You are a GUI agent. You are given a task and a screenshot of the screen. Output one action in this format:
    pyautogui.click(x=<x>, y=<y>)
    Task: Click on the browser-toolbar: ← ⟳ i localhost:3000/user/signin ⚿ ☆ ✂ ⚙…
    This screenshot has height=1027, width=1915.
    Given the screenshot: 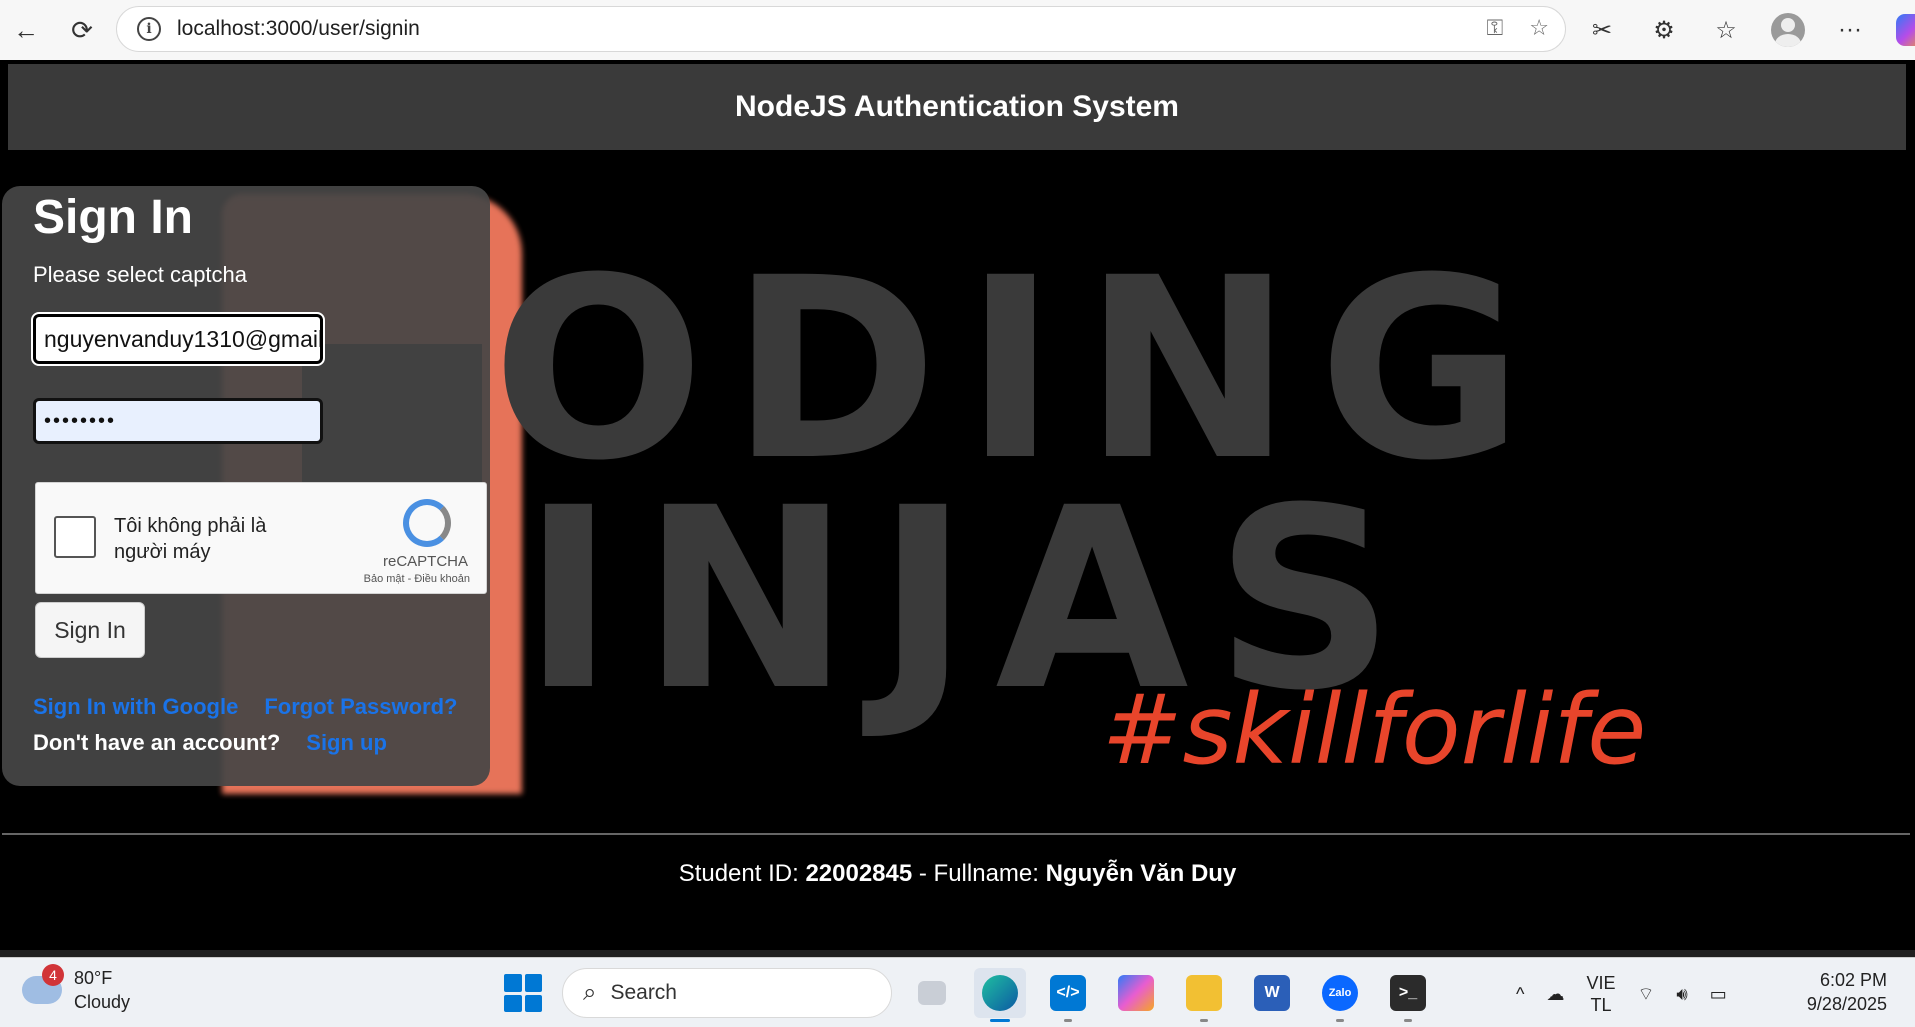 What is the action you would take?
    pyautogui.click(x=957, y=30)
    